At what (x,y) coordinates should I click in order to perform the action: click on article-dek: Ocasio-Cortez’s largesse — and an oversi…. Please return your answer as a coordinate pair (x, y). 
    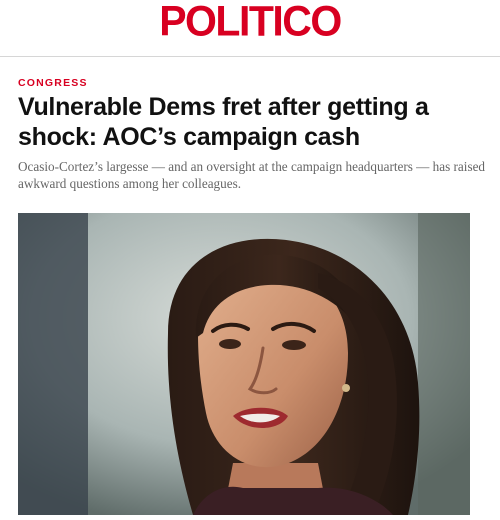
    Looking at the image, I should click on (252, 175).